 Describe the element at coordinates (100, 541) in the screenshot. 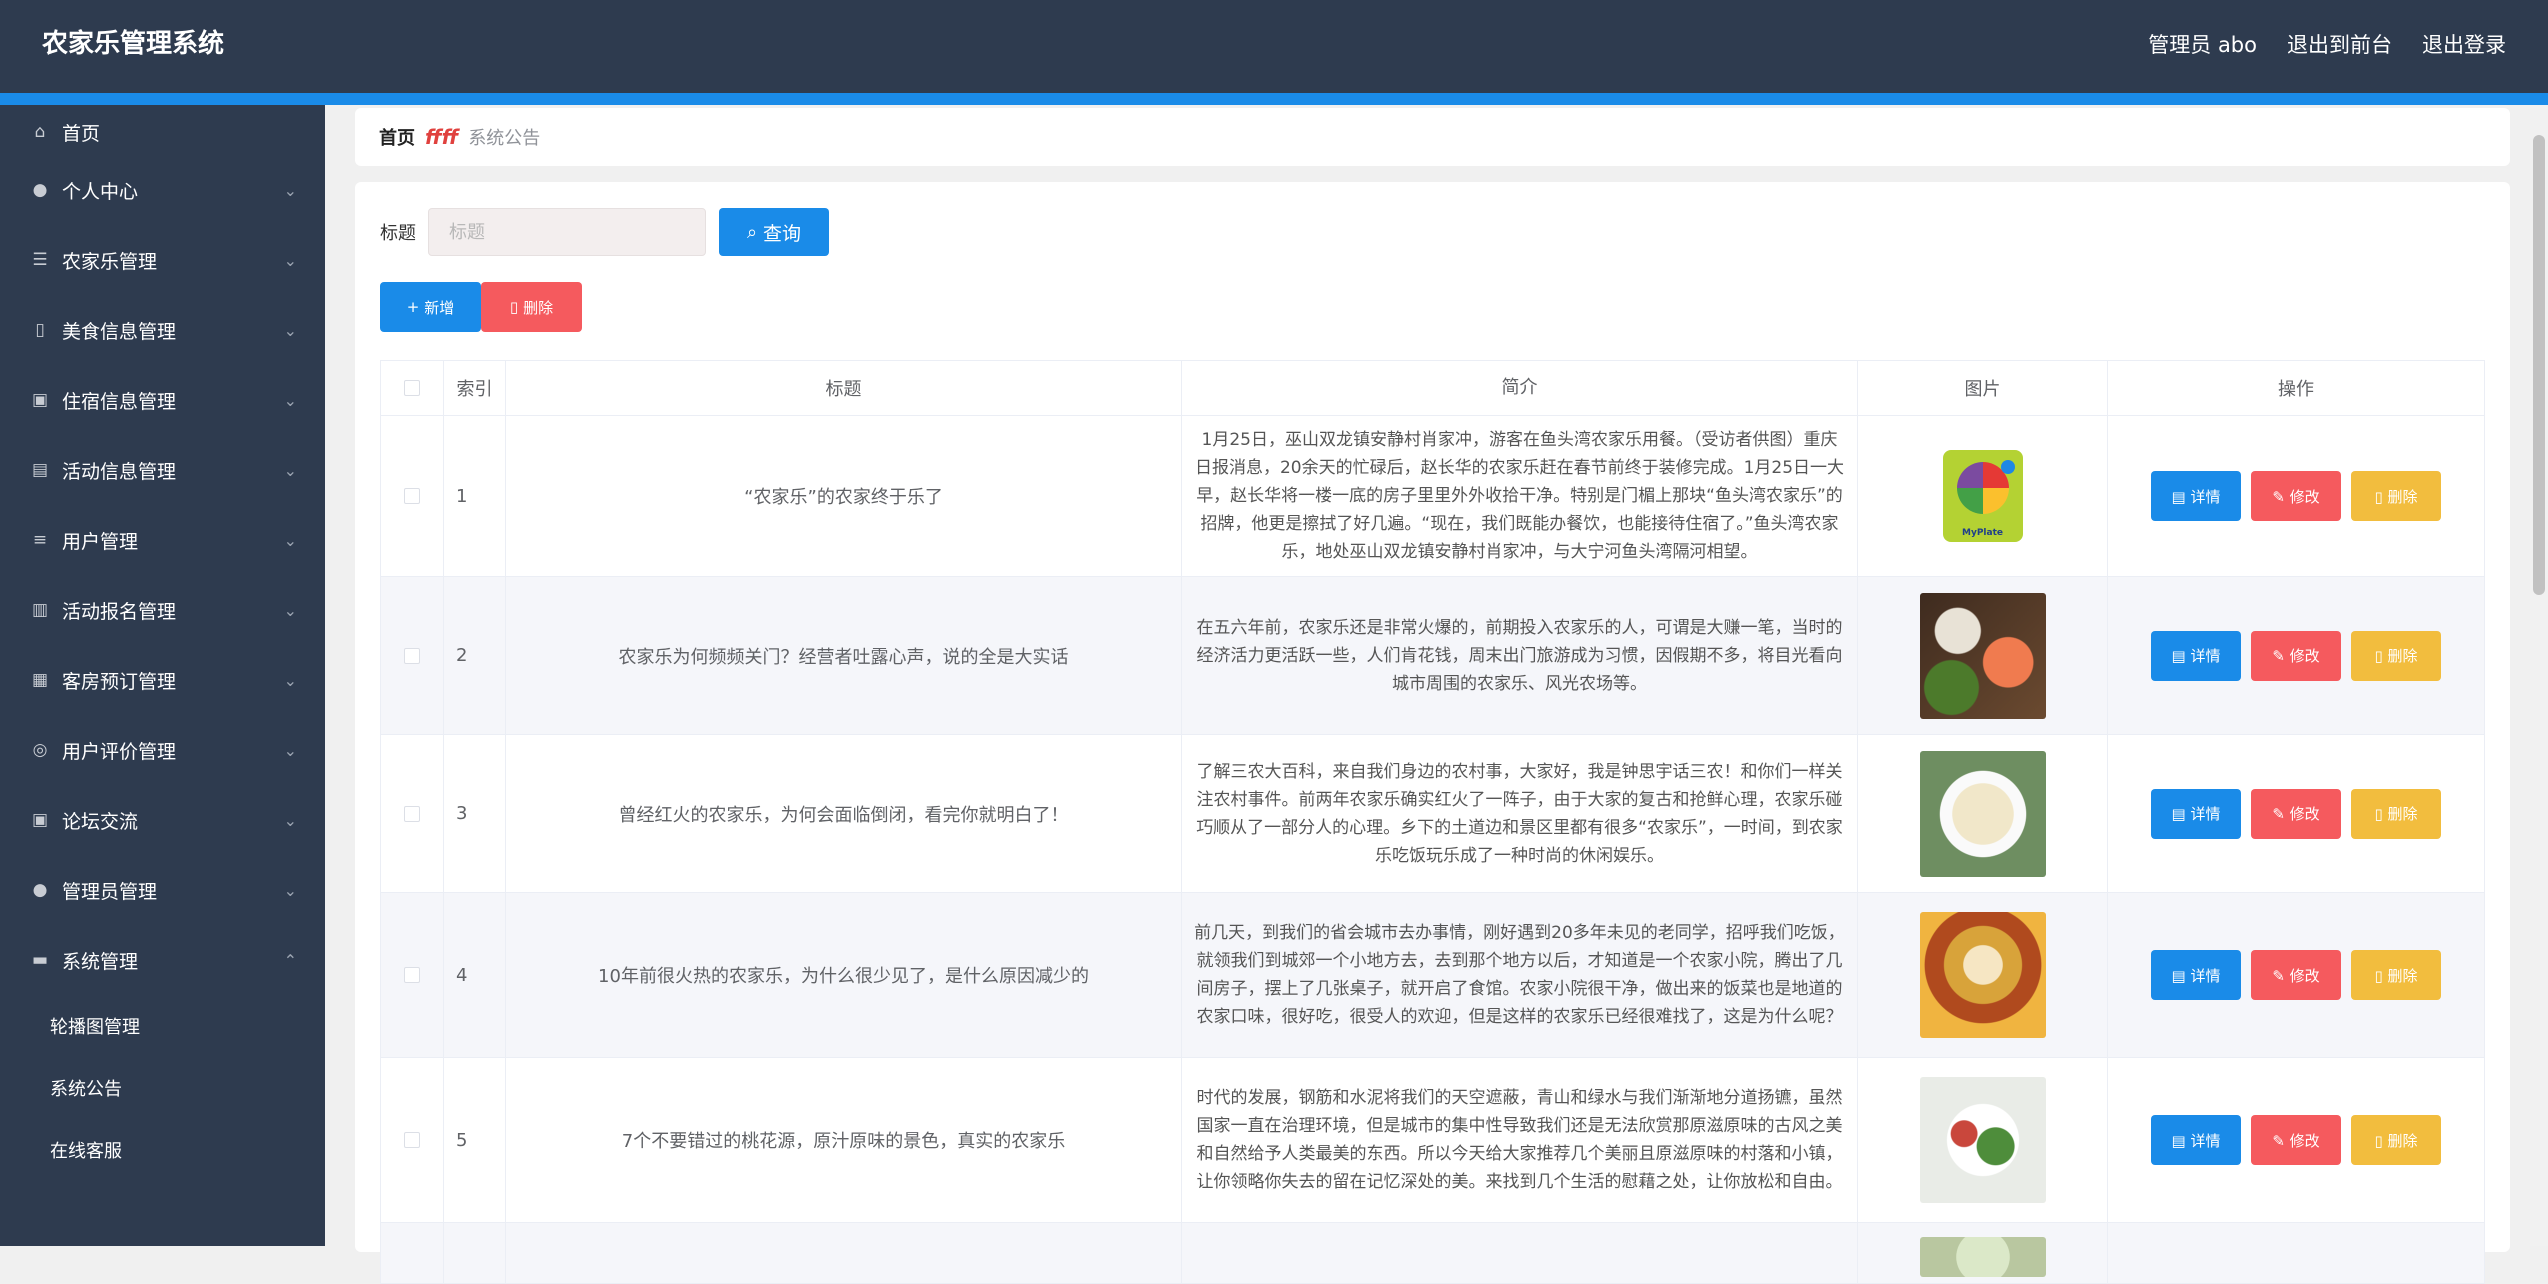

I see `sidebar-item-label: 用户管理` at that location.